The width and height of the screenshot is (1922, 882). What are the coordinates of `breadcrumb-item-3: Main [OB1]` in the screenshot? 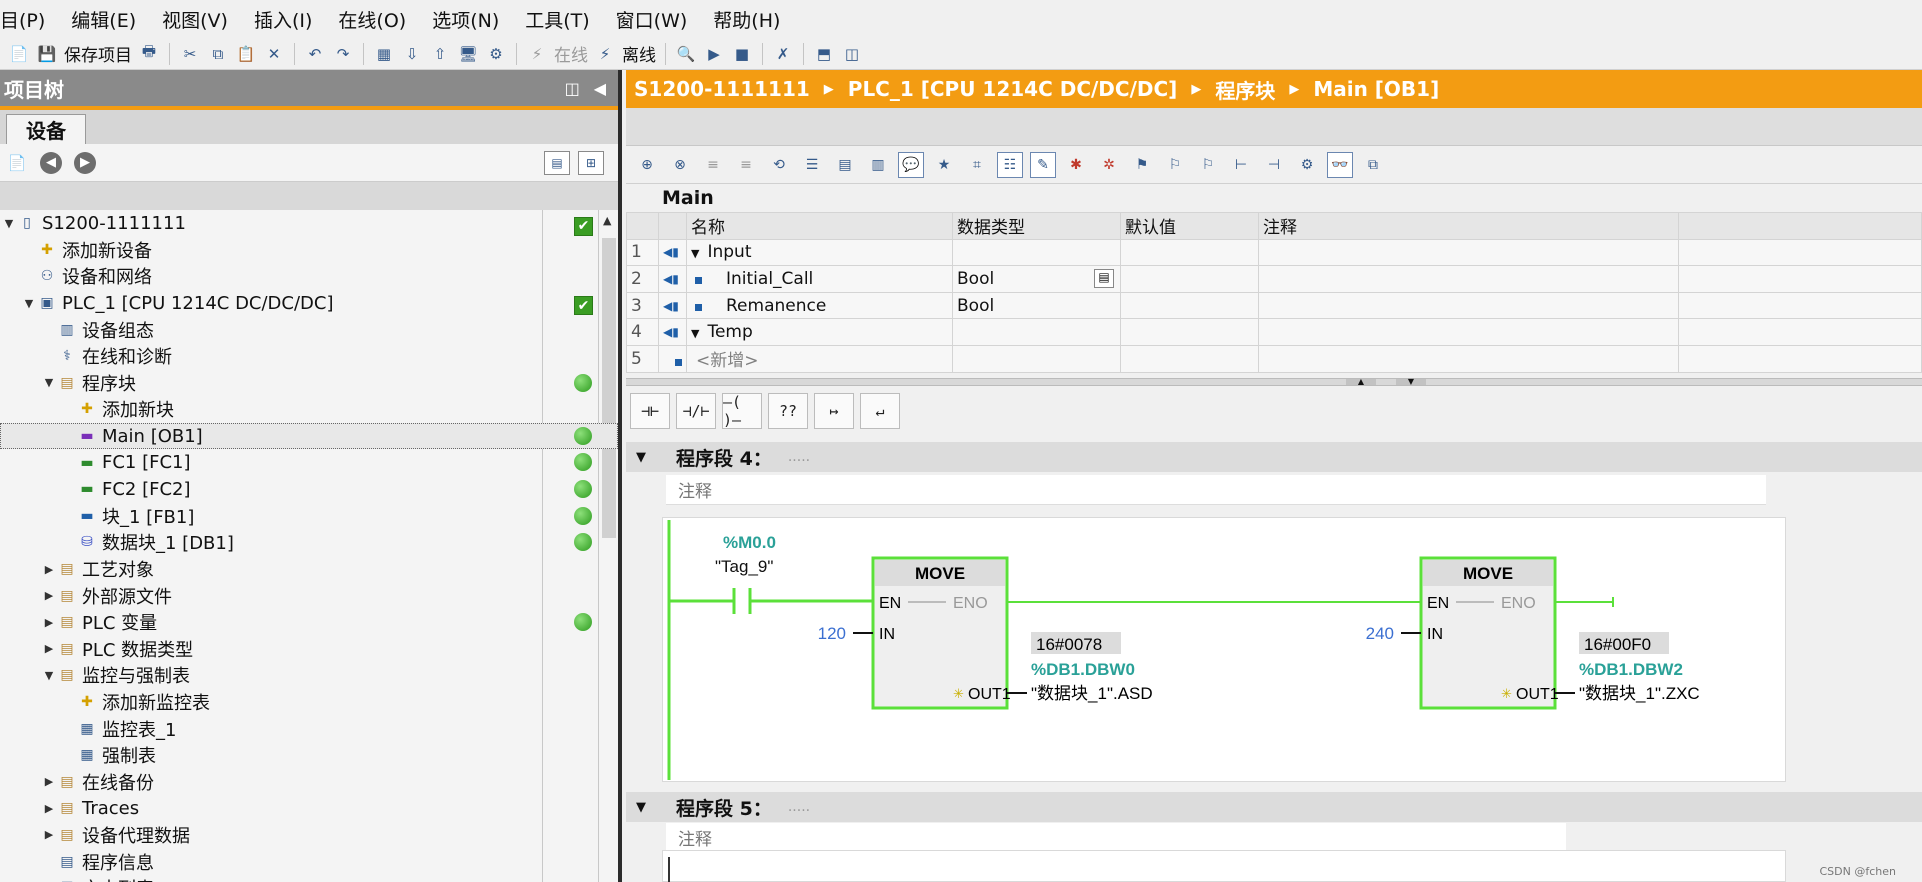 It's located at (1376, 89).